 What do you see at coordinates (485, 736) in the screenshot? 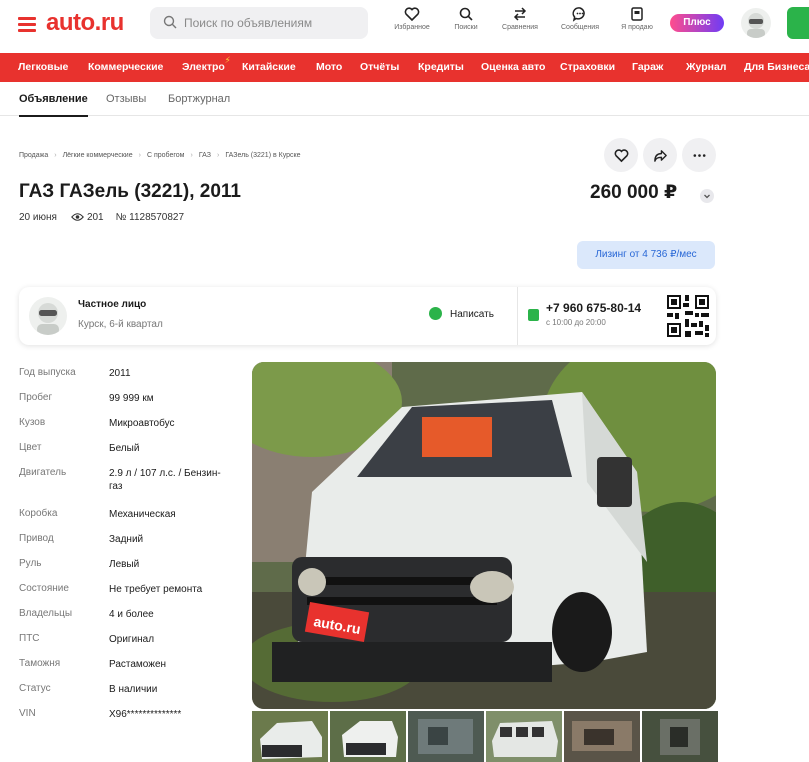
I see `photo-thumbnails` at bounding box center [485, 736].